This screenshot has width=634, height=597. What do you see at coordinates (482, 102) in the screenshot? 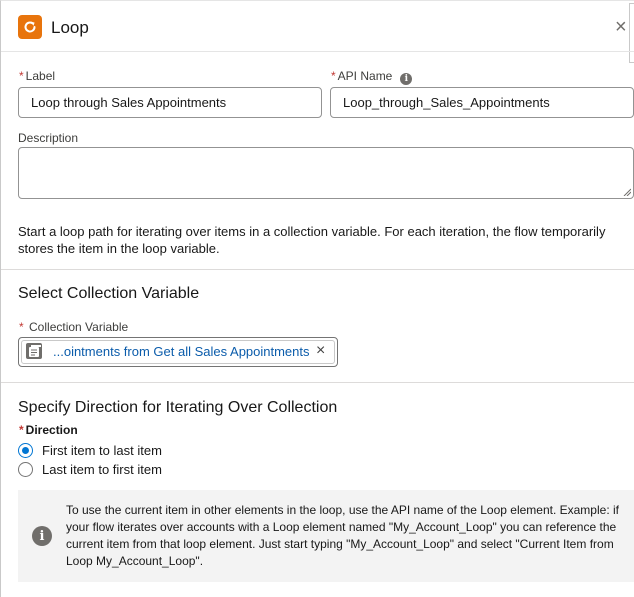
I see `api-name-input: Loop_through_Sales_Appointments` at bounding box center [482, 102].